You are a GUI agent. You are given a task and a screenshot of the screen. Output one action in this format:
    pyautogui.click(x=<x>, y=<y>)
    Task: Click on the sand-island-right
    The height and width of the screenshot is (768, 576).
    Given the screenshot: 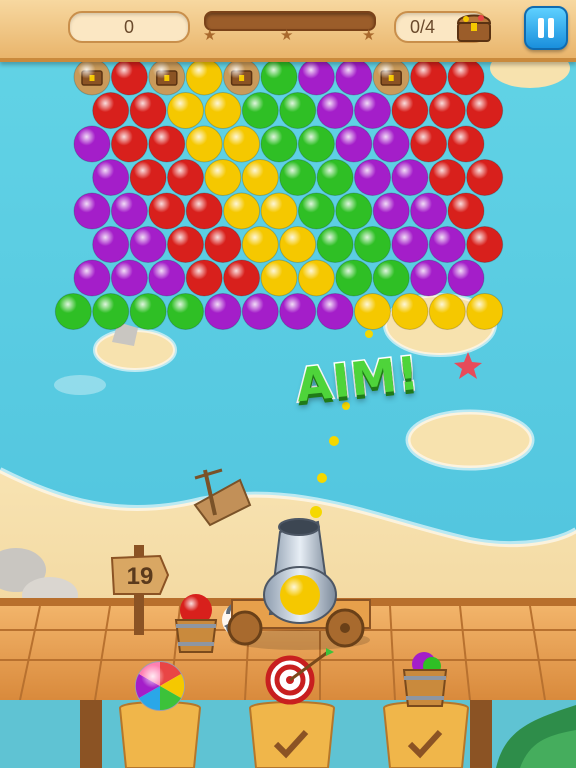 What is the action you would take?
    pyautogui.click(x=470, y=440)
    